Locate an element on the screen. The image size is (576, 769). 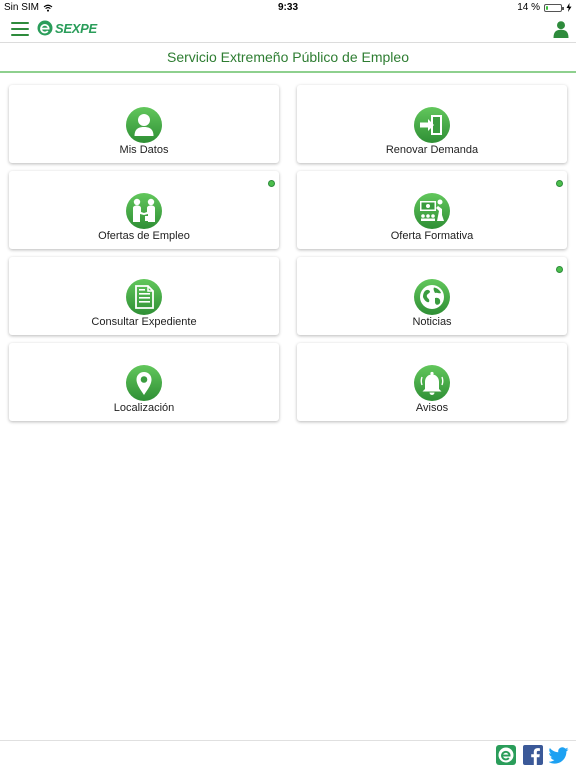
classroom-icon is located at coordinates (432, 211).